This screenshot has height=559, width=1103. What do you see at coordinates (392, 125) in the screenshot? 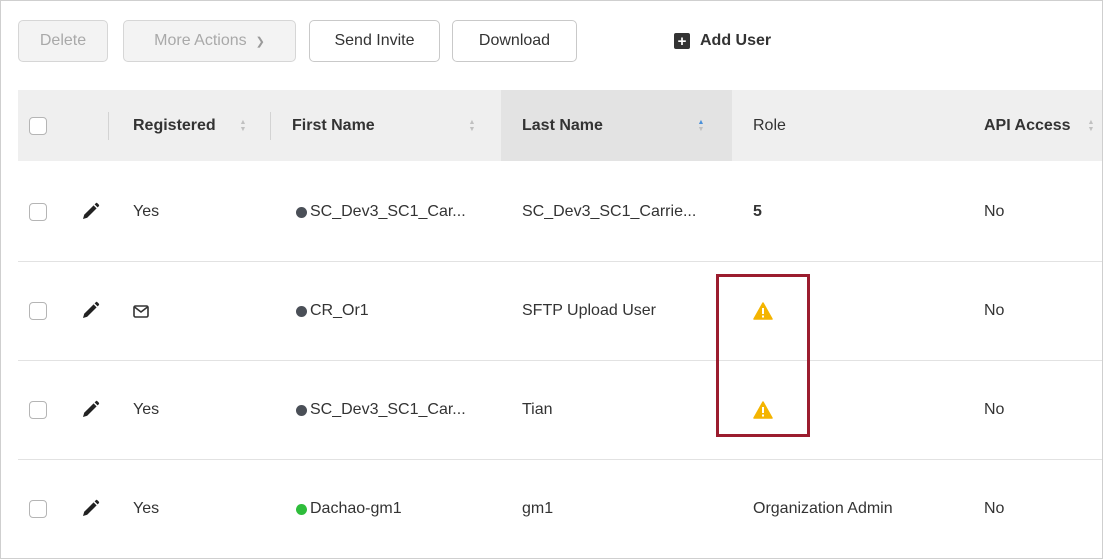
I see `header-first-name: First Name ▲ ▼` at bounding box center [392, 125].